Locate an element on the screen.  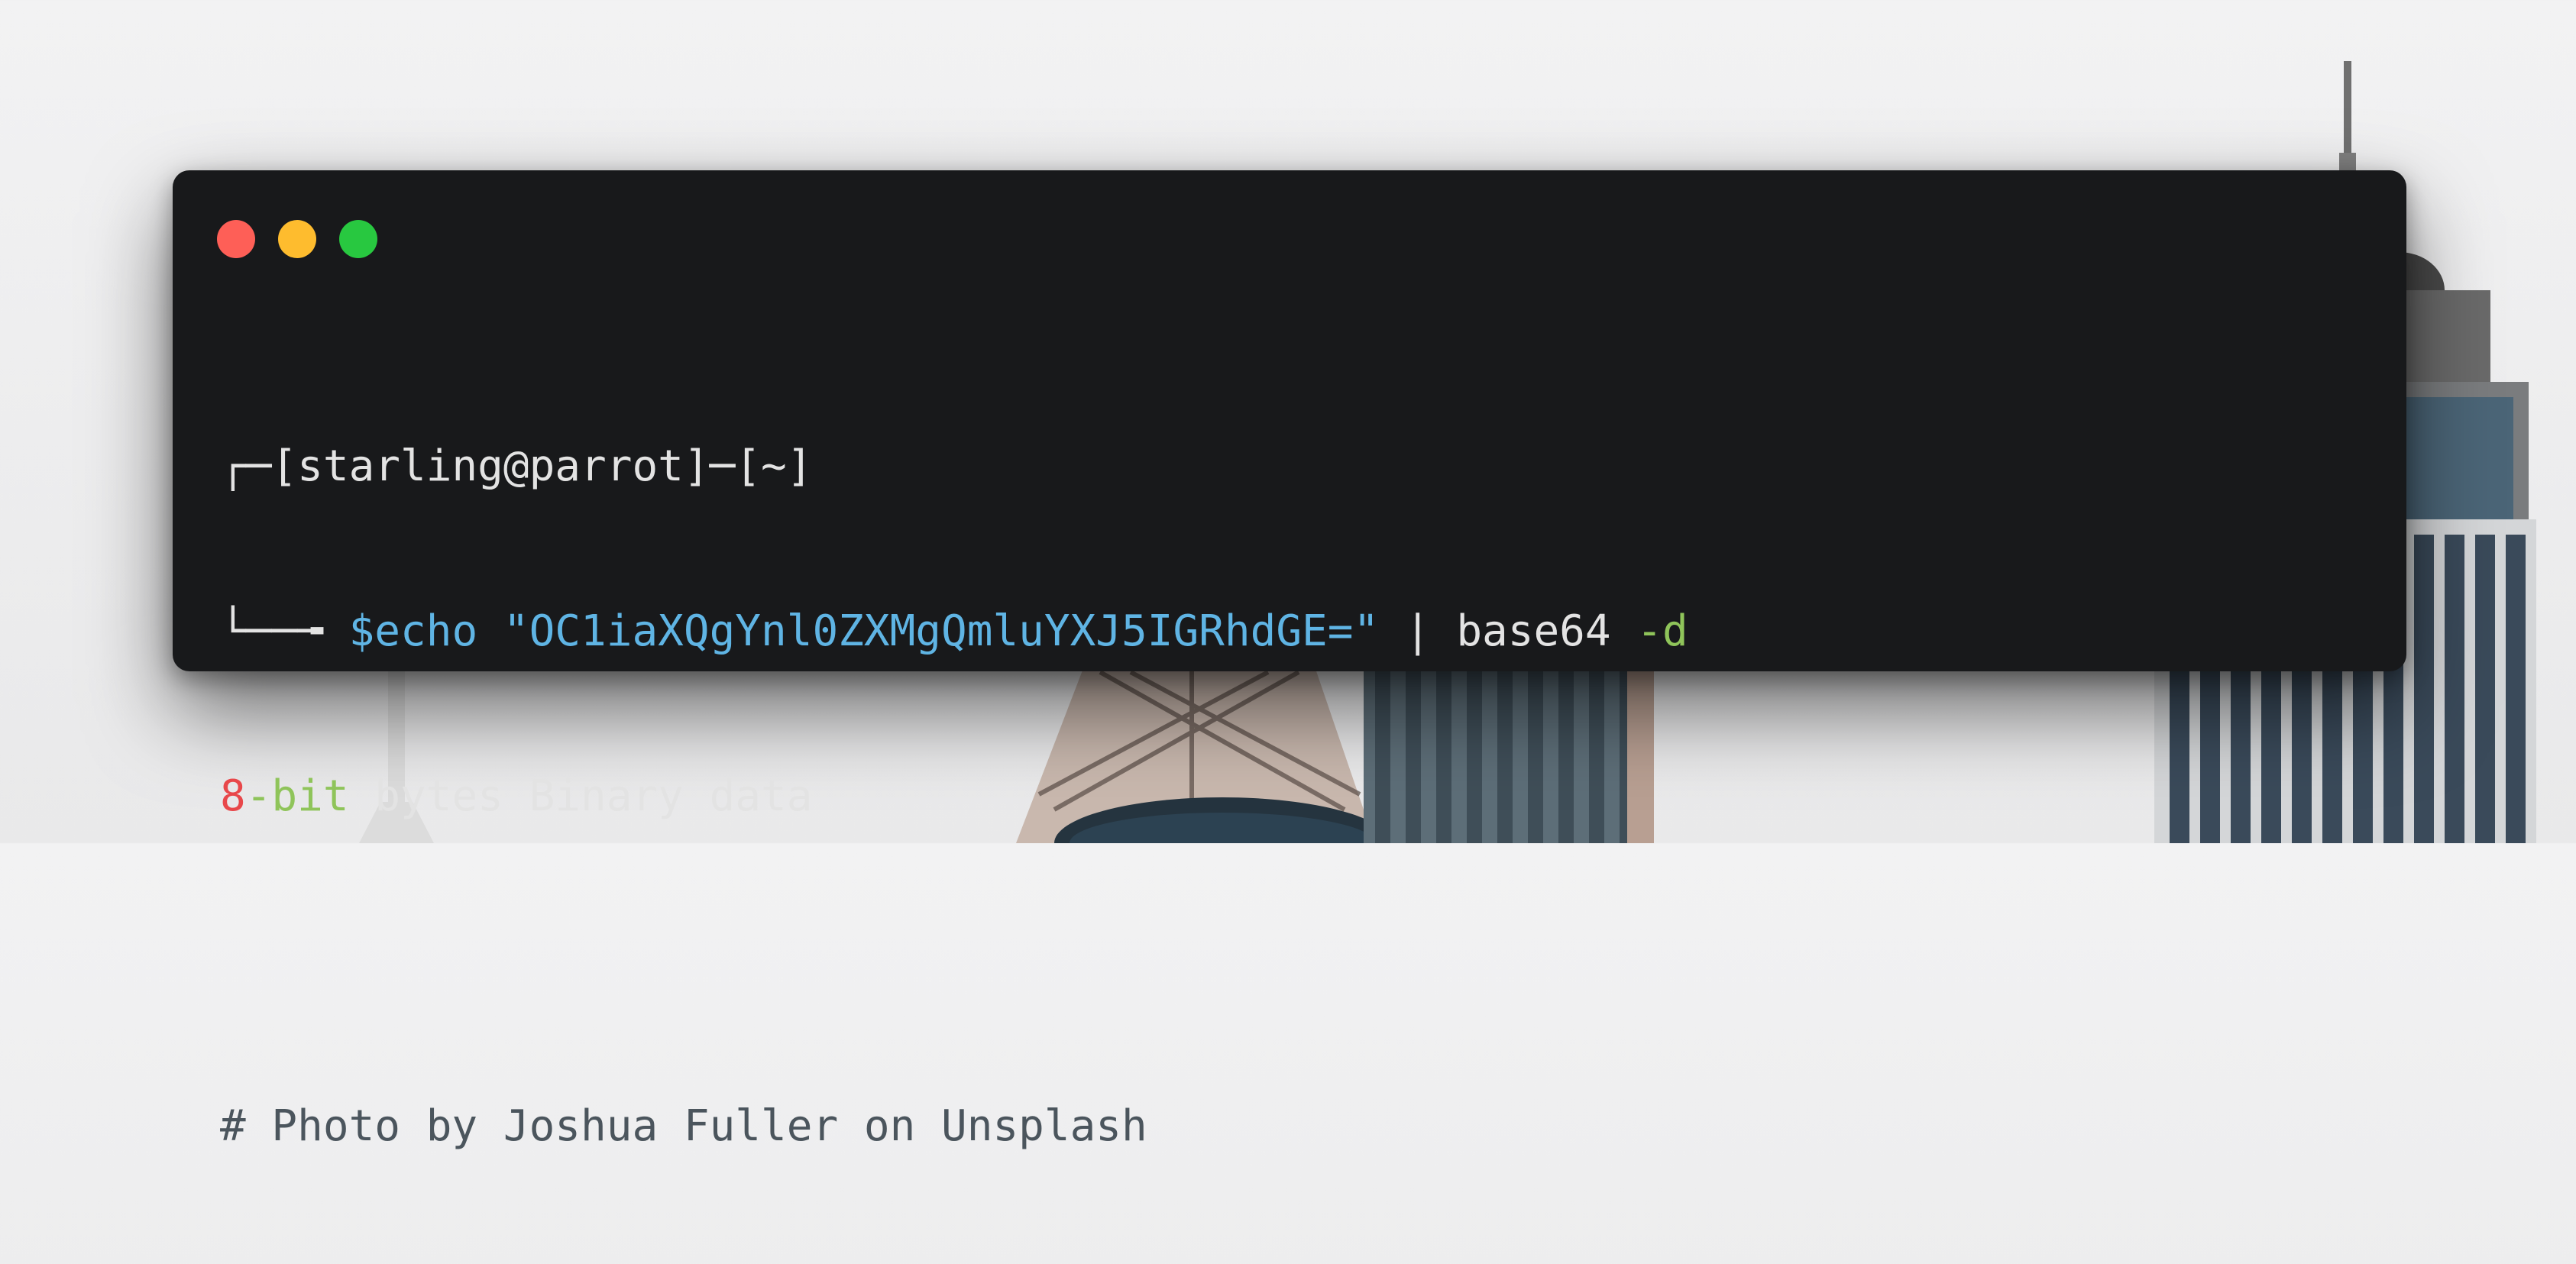
minimize-button is located at coordinates (297, 239).